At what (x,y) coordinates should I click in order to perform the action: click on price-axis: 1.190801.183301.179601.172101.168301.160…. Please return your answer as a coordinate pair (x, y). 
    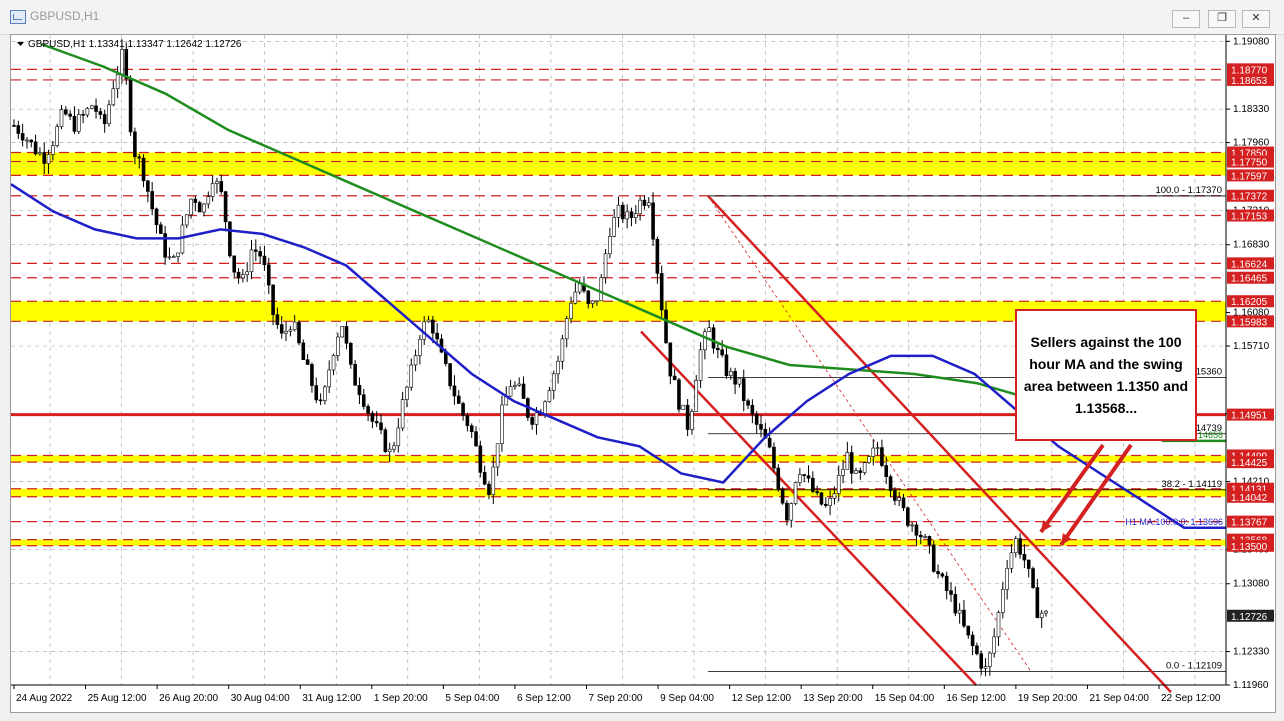
    Looking at the image, I should click on (1250, 363).